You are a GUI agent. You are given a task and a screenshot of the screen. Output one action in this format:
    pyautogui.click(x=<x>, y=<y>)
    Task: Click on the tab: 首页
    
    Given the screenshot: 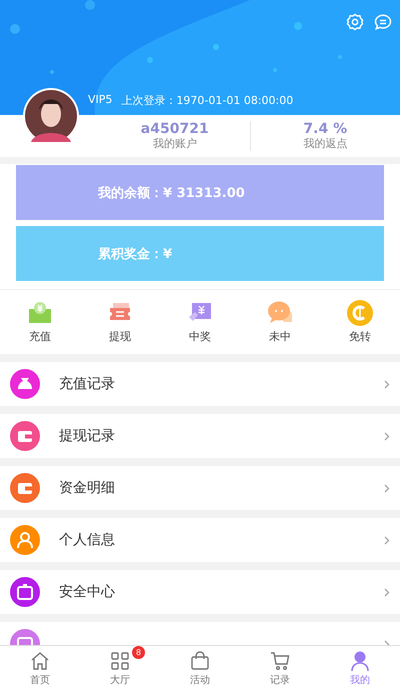 What is the action you would take?
    pyautogui.click(x=40, y=669)
    